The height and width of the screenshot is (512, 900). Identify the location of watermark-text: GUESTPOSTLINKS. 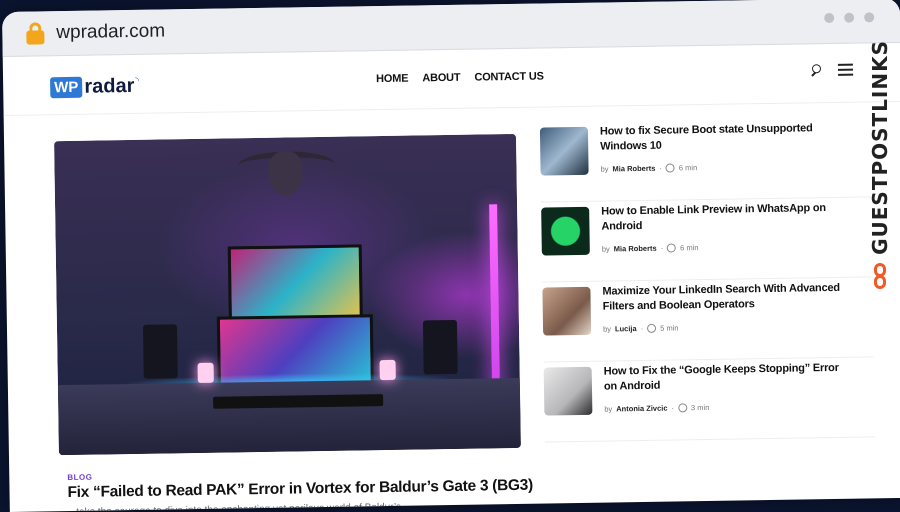
(880, 147).